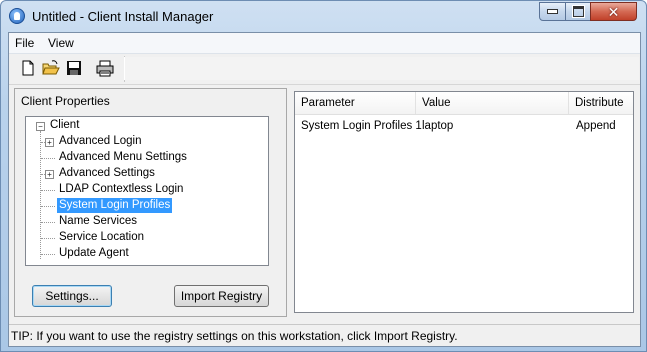  I want to click on tree-item-advanced-menu-settings: Advanced Menu Settings, so click(123, 157).